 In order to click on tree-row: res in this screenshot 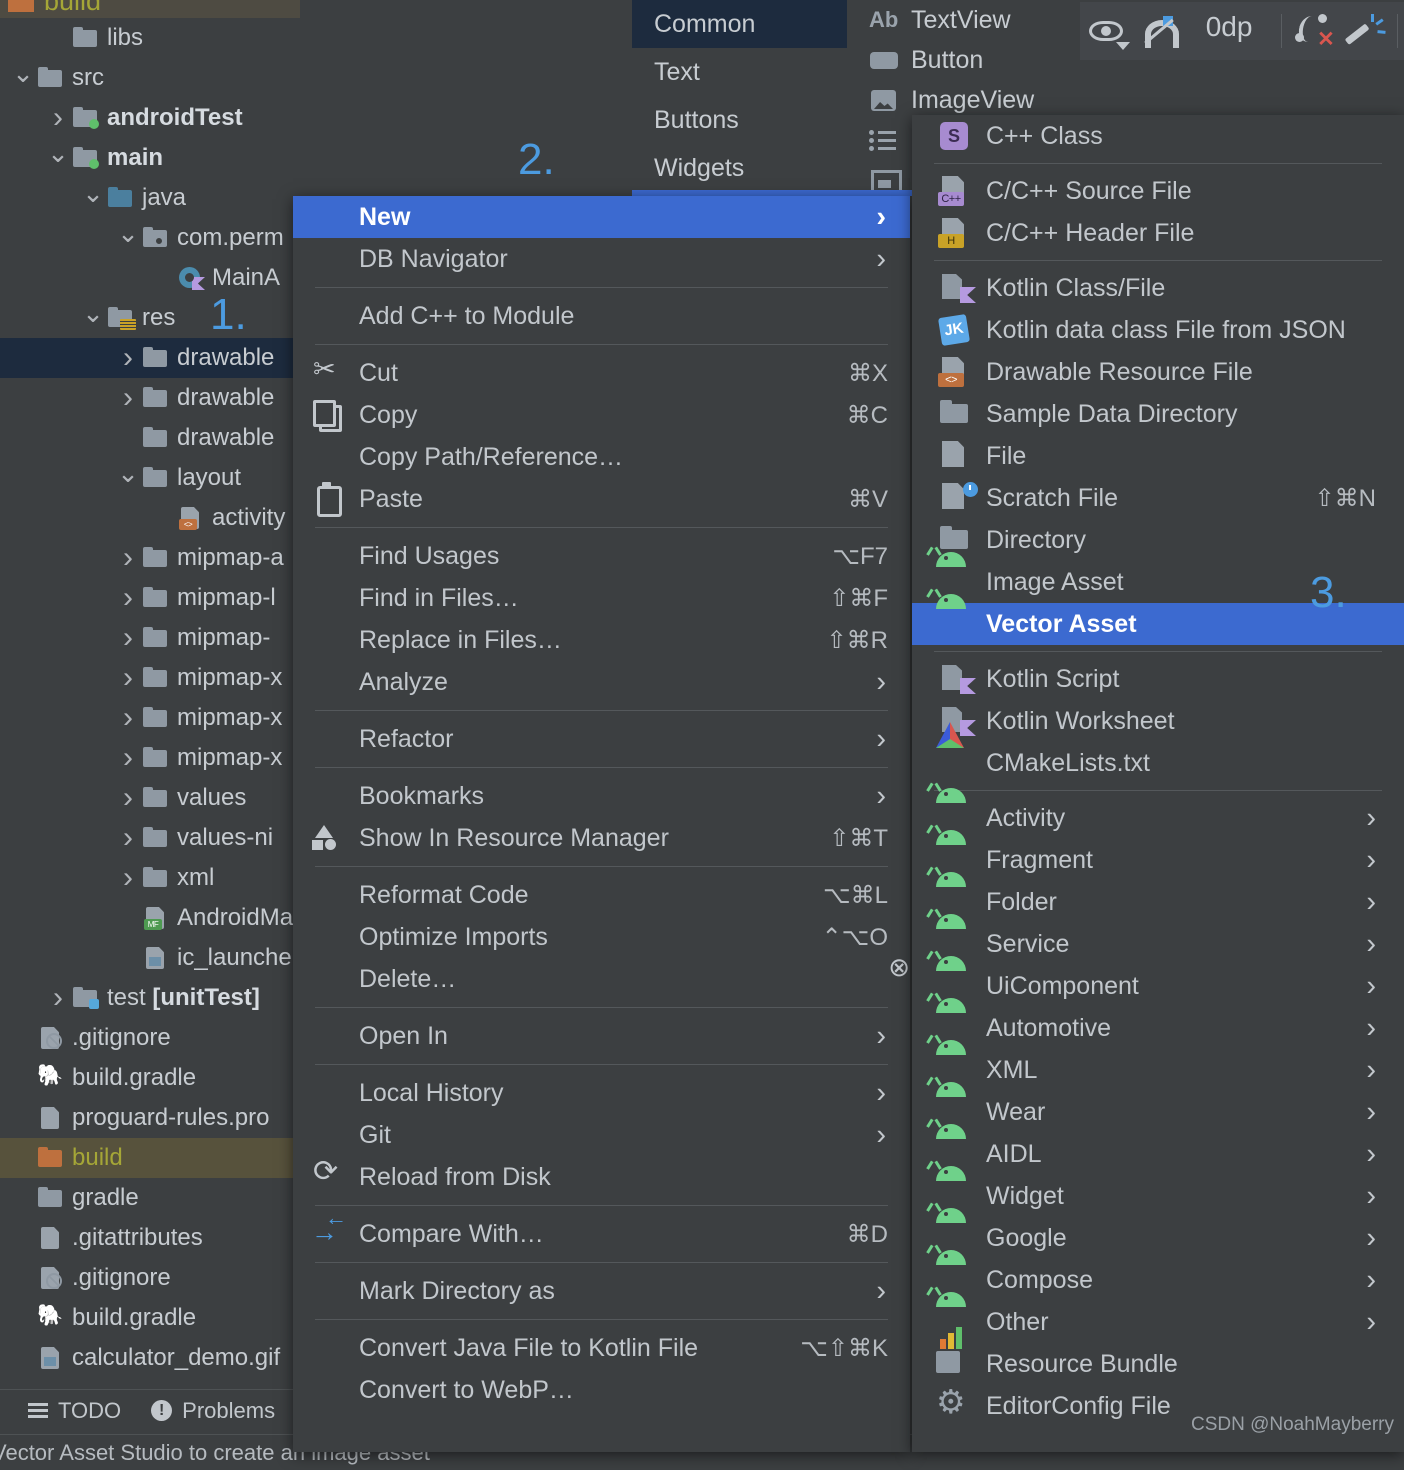, I will do `click(150, 318)`.